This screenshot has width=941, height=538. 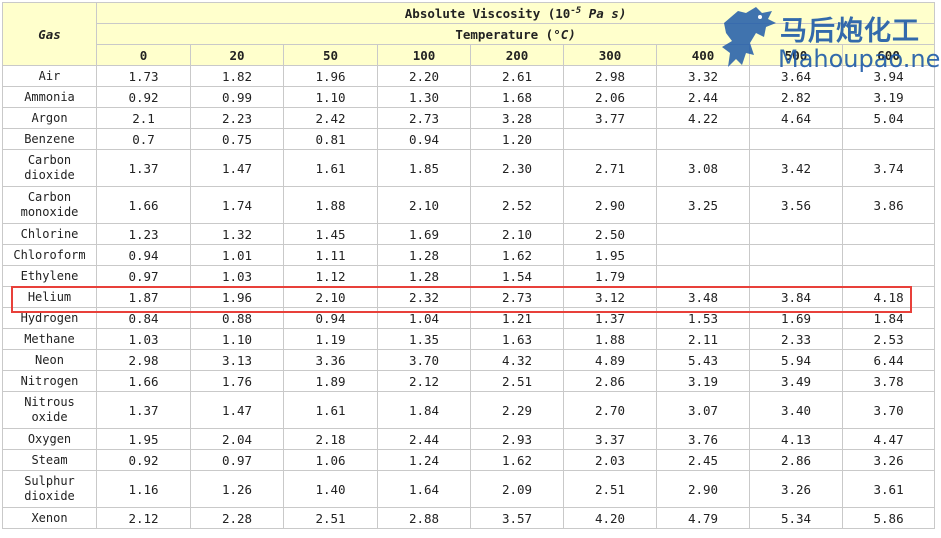 What do you see at coordinates (703, 168) in the screenshot?
I see `viscosity-value-cell: 3.08` at bounding box center [703, 168].